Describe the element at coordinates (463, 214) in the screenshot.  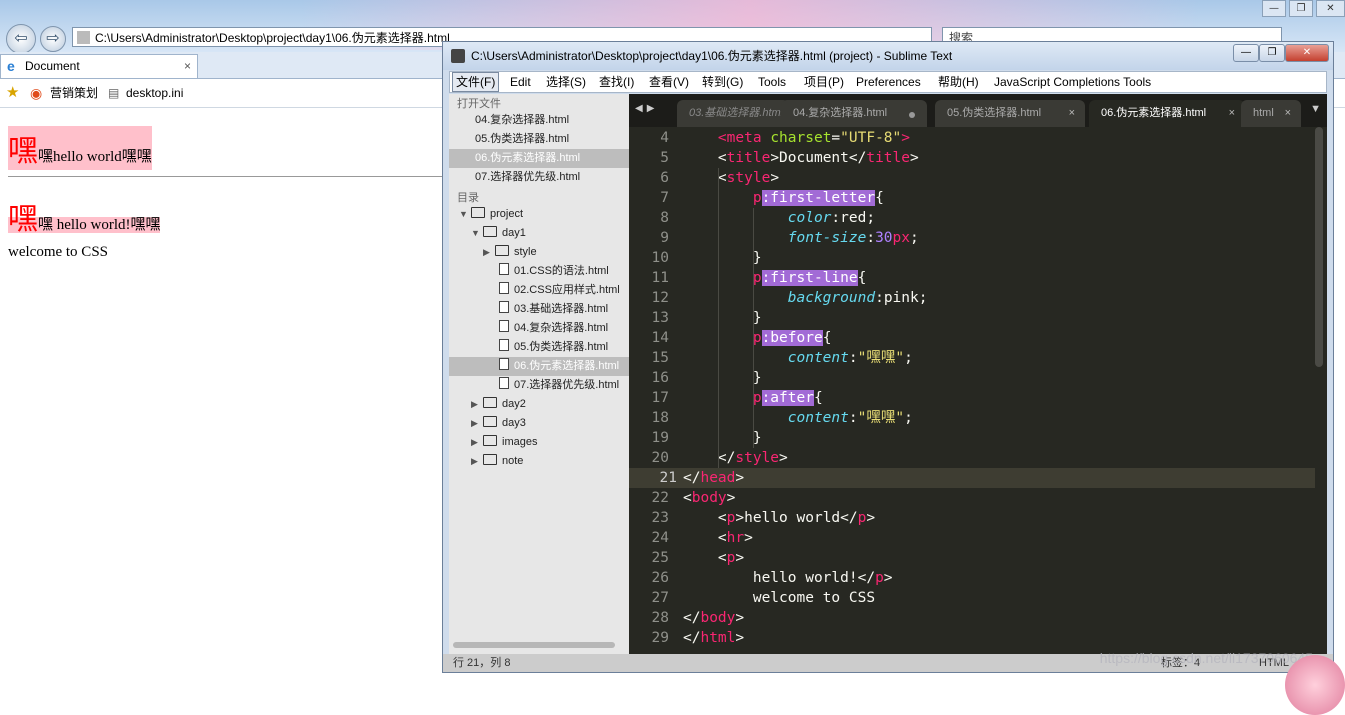
I see `expanded-arrow-icon: ▼` at that location.